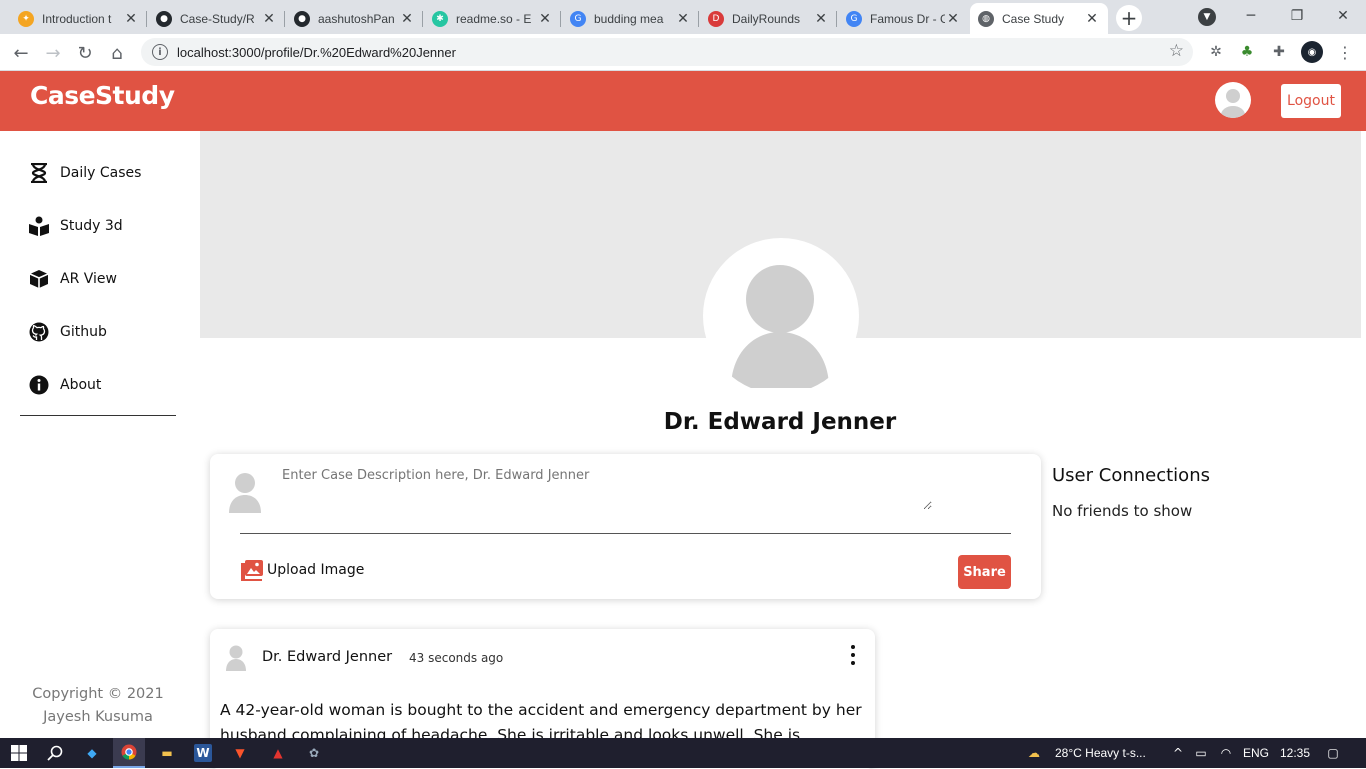 The image size is (1366, 769). I want to click on search-icon, so click(55, 753).